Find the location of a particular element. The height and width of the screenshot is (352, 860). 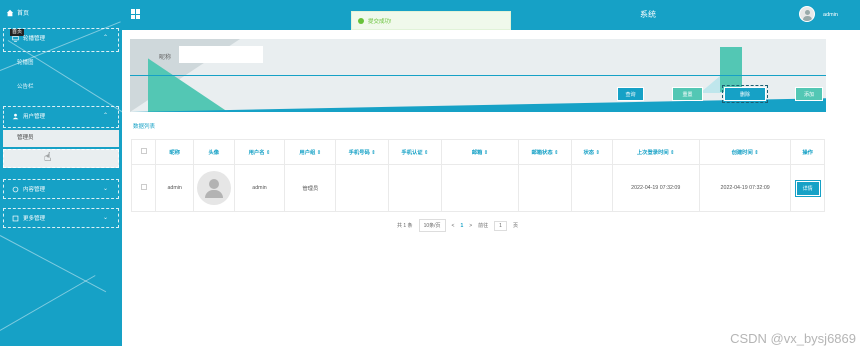

menu-head-users: 用户管理 ⌃ is located at coordinates (61, 116).